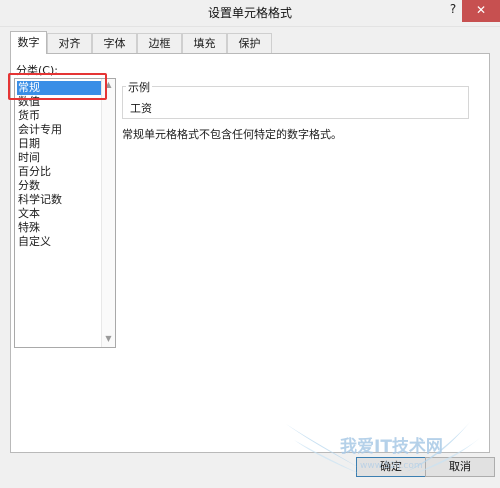 This screenshot has width=500, height=488. I want to click on sample-value: 工资, so click(141, 108).